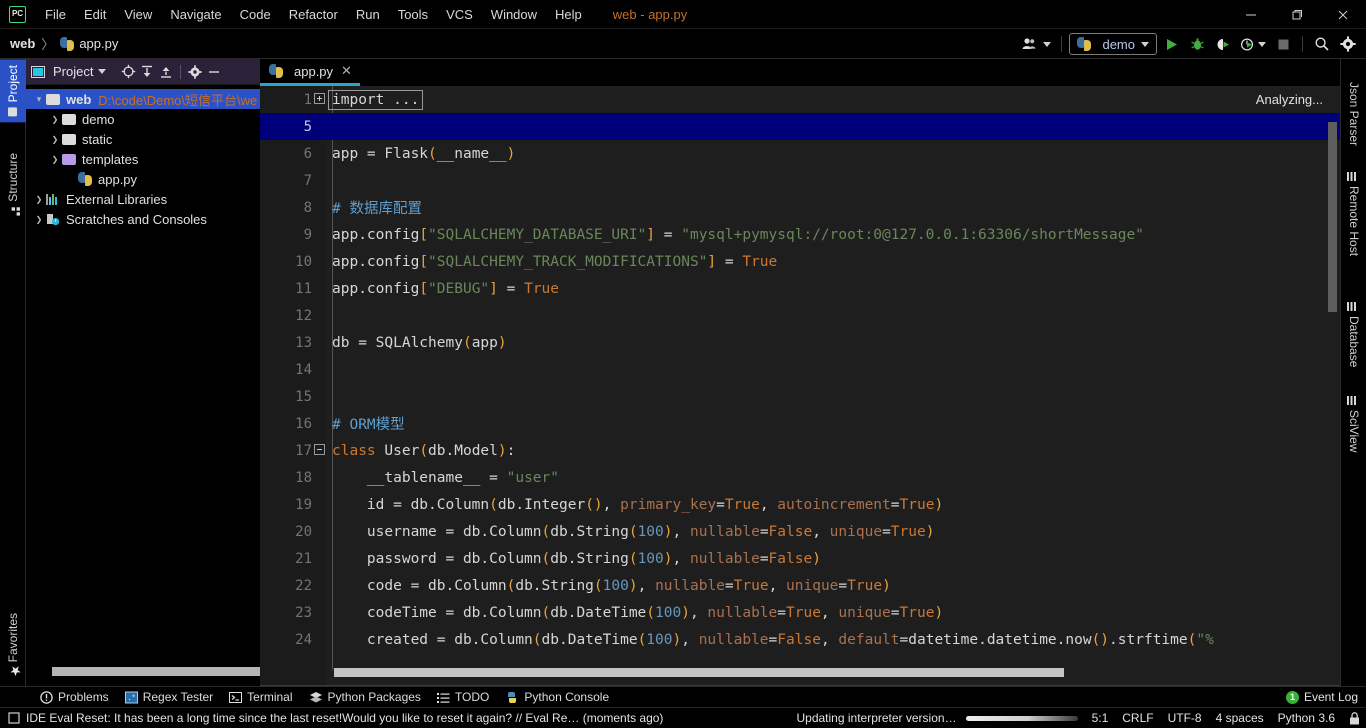  I want to click on file-encoding: UTF-8, so click(1185, 718).